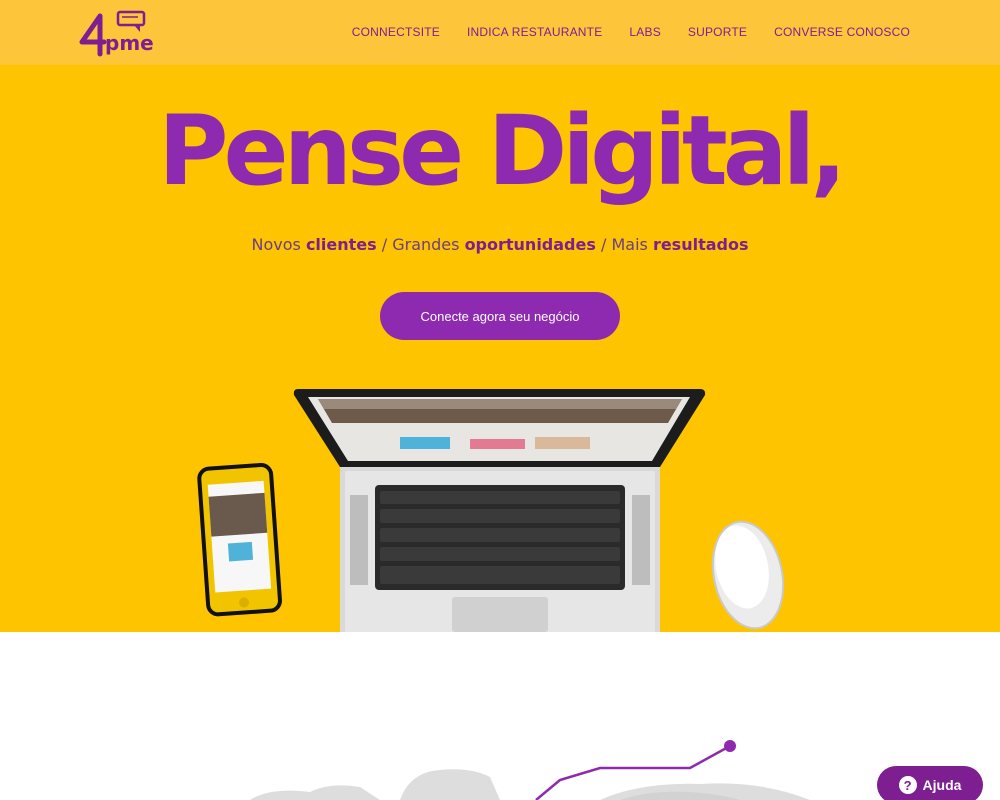 The height and width of the screenshot is (800, 1000). I want to click on nav-labs: LABS, so click(645, 32).